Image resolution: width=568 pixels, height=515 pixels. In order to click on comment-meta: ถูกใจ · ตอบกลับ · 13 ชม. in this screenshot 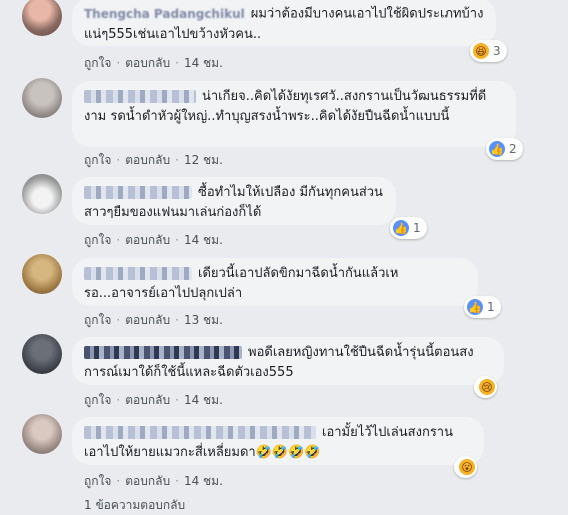, I will do `click(153, 320)`.